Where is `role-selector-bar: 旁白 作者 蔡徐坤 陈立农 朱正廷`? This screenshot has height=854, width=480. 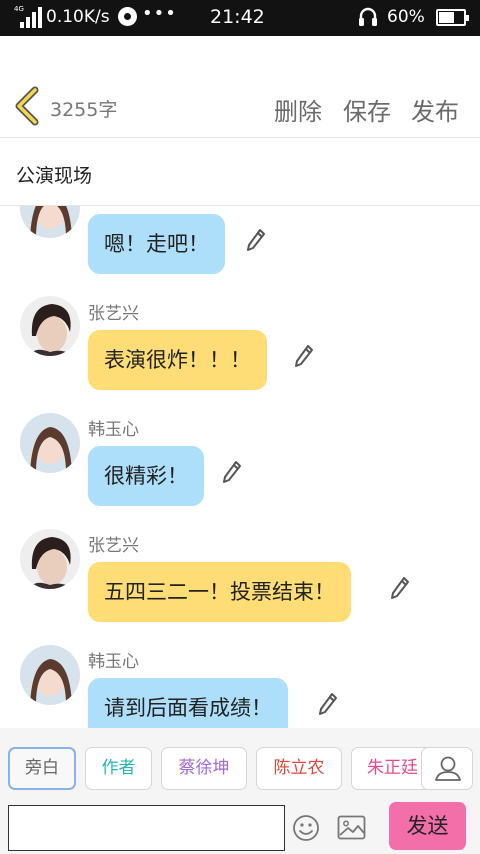
role-selector-bar: 旁白 作者 蔡徐坤 陈立农 朱正廷 is located at coordinates (240, 763).